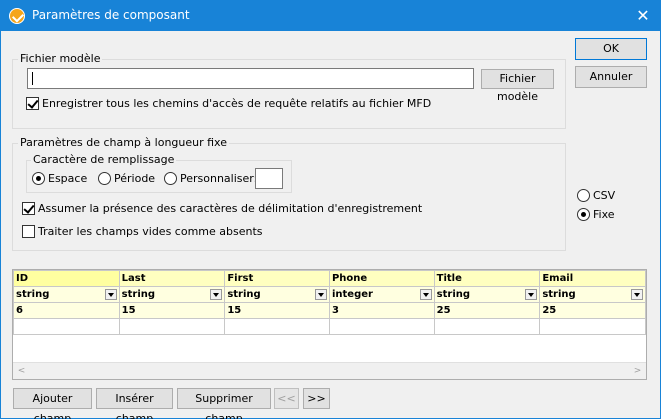  What do you see at coordinates (68, 178) in the screenshot?
I see `fill-space-label: Espace` at bounding box center [68, 178].